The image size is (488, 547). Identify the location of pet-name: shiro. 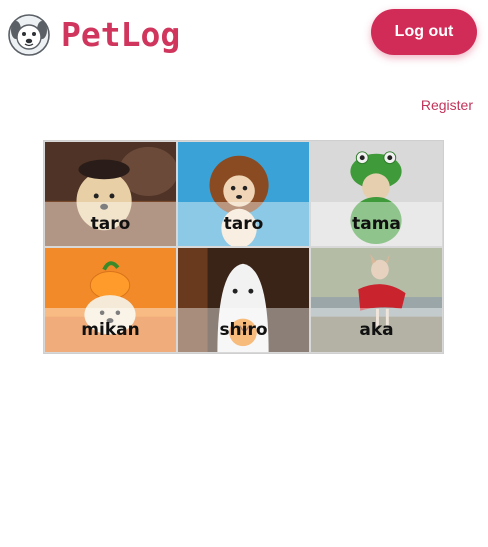
(243, 330).